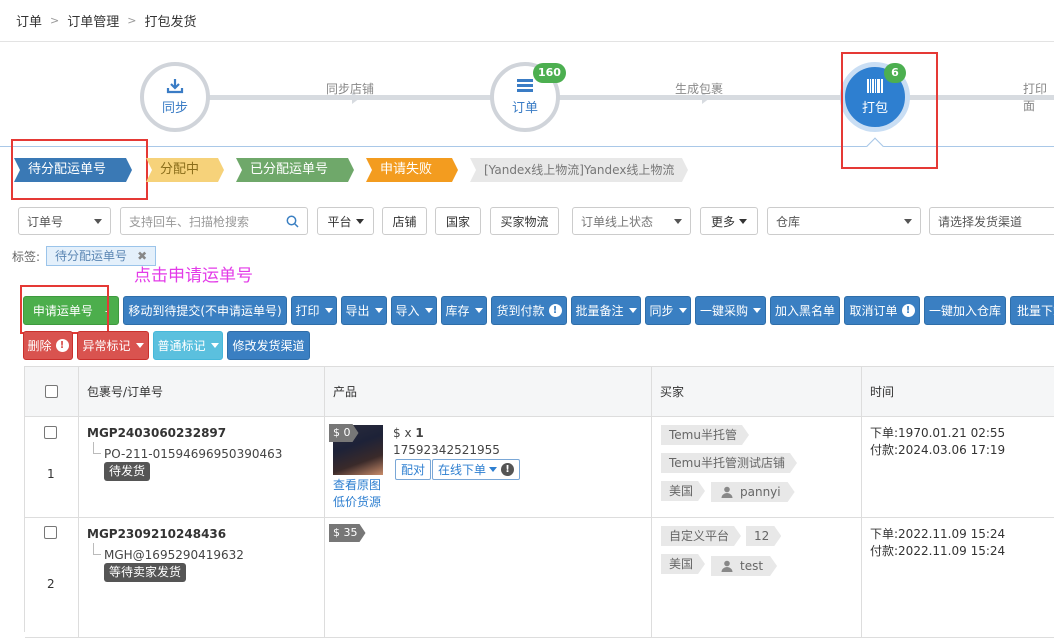 The width and height of the screenshot is (1054, 638). What do you see at coordinates (91, 255) in the screenshot?
I see `tag-chip-text: 待分配运单号` at bounding box center [91, 255].